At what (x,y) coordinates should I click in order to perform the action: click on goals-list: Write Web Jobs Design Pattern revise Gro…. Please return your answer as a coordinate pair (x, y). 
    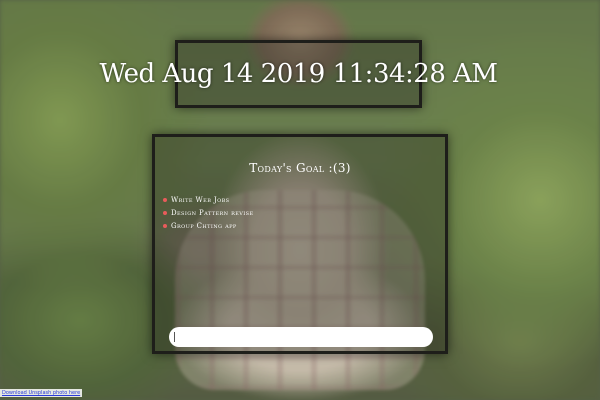
    Looking at the image, I should click on (208, 212).